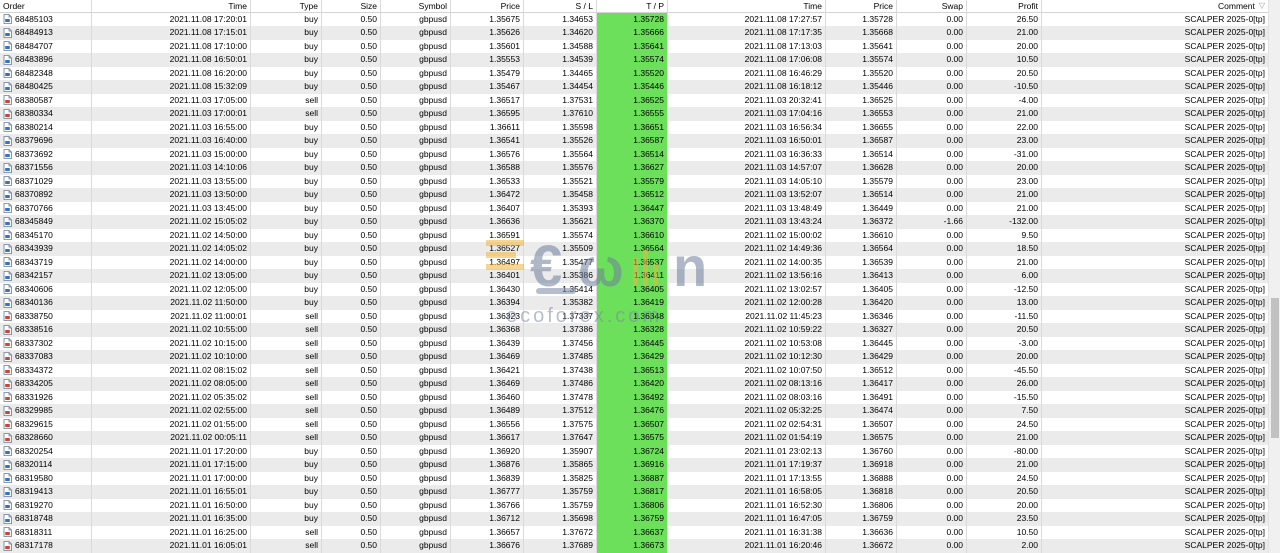 This screenshot has height=553, width=1280. What do you see at coordinates (171, 87) in the screenshot?
I see `cell-time: 2021.11.08 15:32:09` at bounding box center [171, 87].